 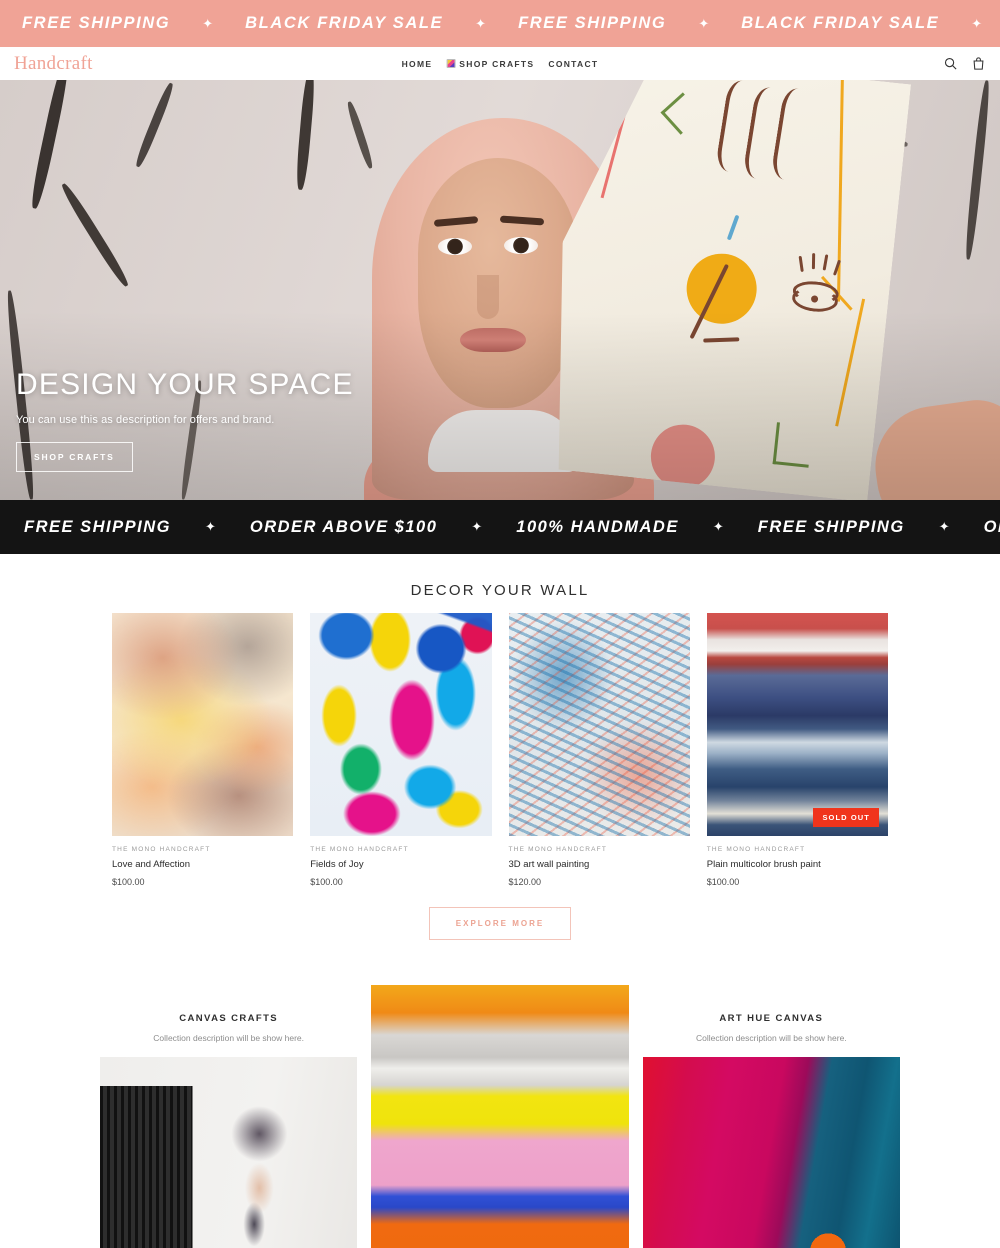 I want to click on product-title: 3D art wall painting, so click(x=599, y=864).